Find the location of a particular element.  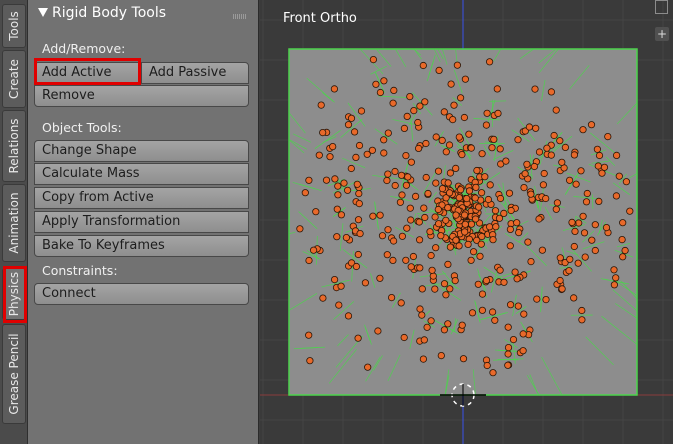

calculate-mass-button: Calculate Mass is located at coordinates (141, 174).